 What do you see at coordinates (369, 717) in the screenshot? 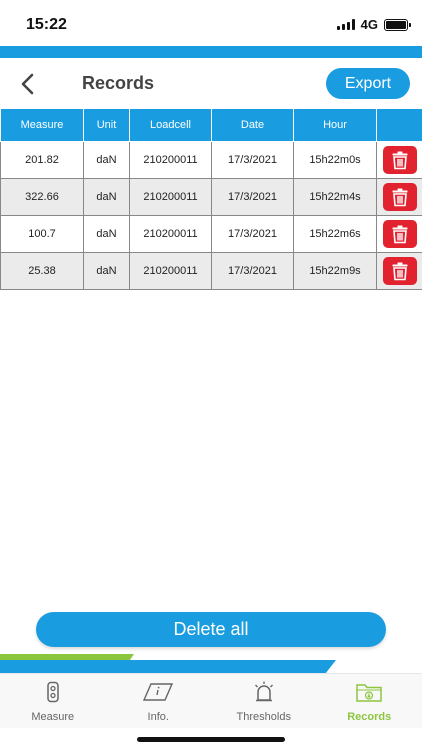
I see `tab-label: Records` at bounding box center [369, 717].